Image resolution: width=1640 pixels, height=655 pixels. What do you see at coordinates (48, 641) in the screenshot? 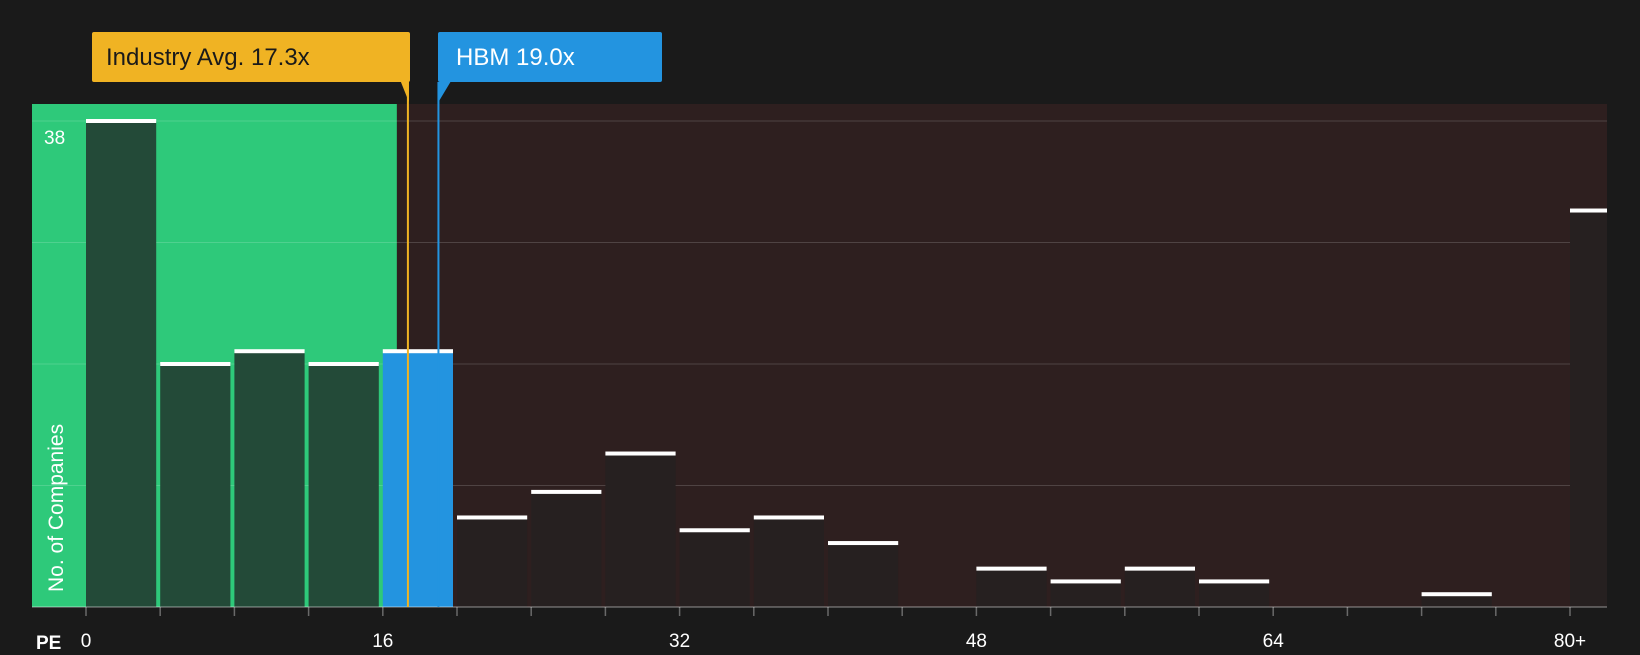
I see `x-axis-label: PE` at bounding box center [48, 641].